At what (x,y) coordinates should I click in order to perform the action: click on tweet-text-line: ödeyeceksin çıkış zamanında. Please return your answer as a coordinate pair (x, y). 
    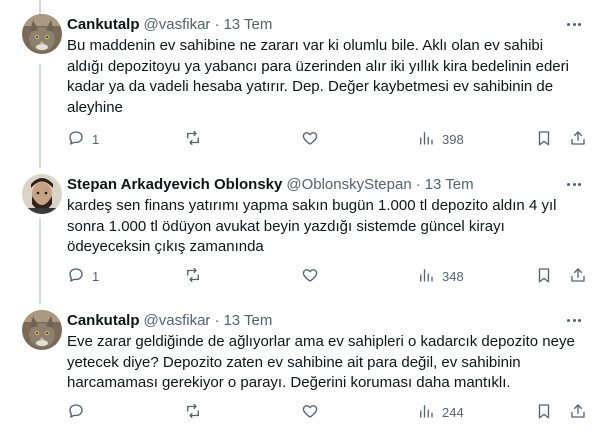
    Looking at the image, I should click on (165, 246).